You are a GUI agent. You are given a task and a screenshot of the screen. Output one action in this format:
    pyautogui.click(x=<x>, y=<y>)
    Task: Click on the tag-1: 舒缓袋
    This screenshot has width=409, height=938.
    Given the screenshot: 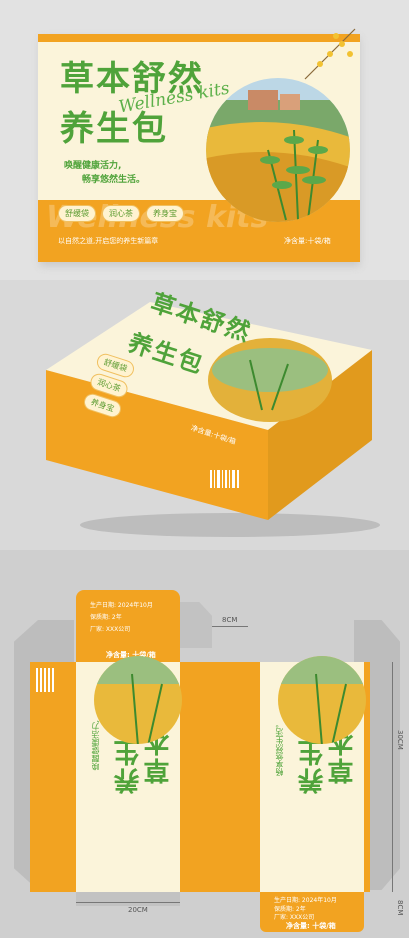 What is the action you would take?
    pyautogui.click(x=77, y=213)
    